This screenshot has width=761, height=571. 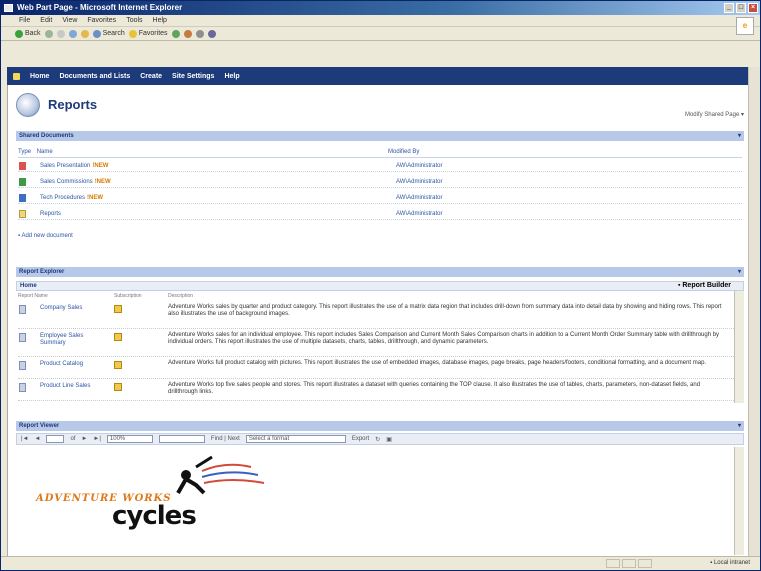 I want to click on nav-item-documents: Documents and Lists, so click(x=94, y=76).